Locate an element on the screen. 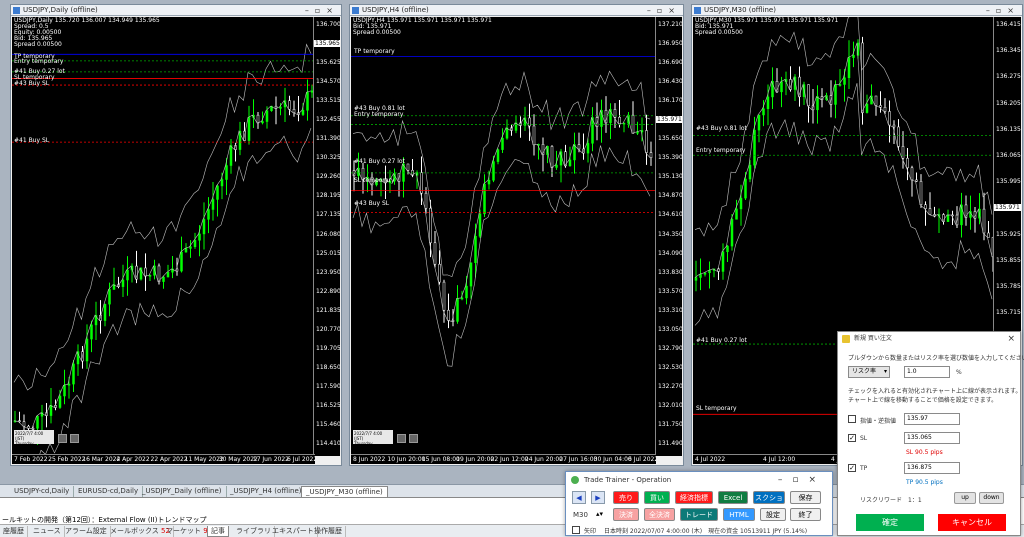  price-tick: 135.390 is located at coordinates (670, 158).